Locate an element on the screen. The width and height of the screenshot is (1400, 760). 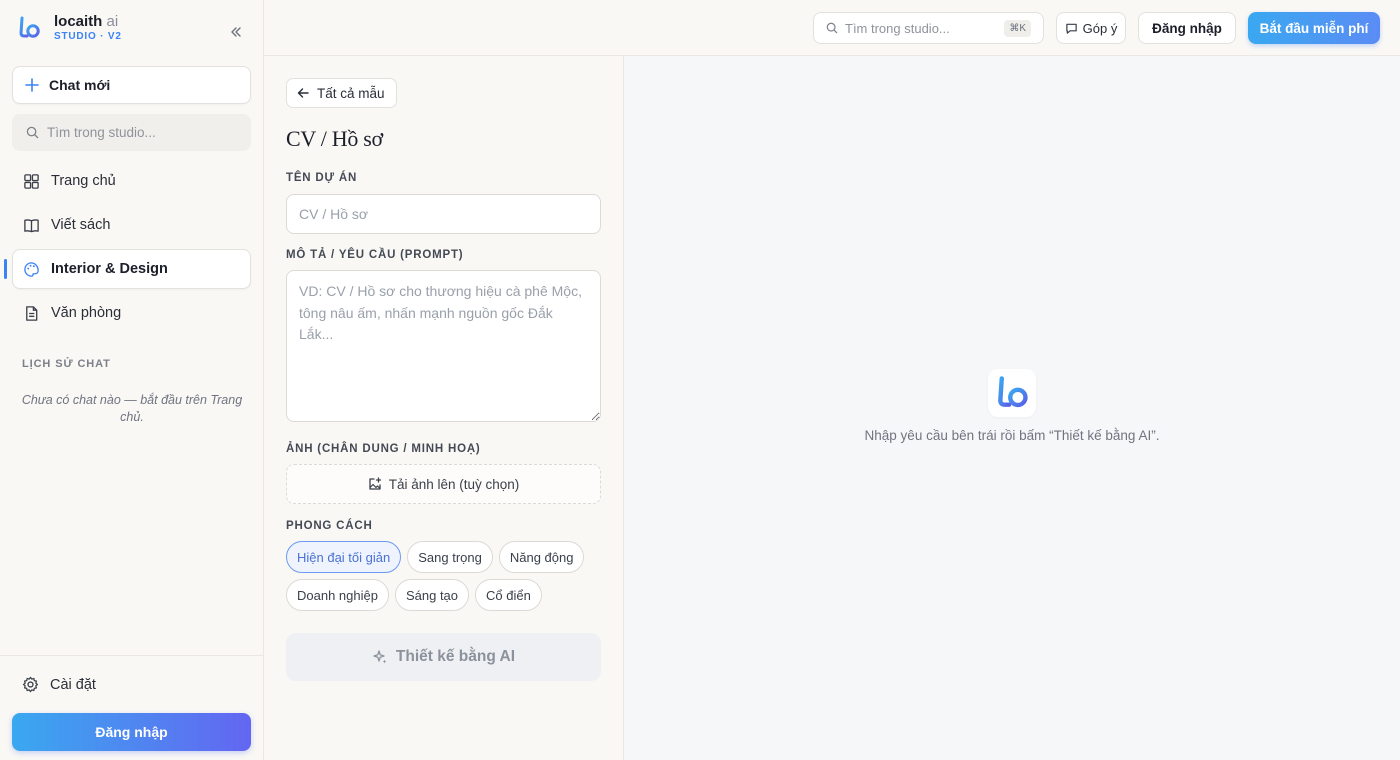
chevrons-left-icon is located at coordinates (236, 32).